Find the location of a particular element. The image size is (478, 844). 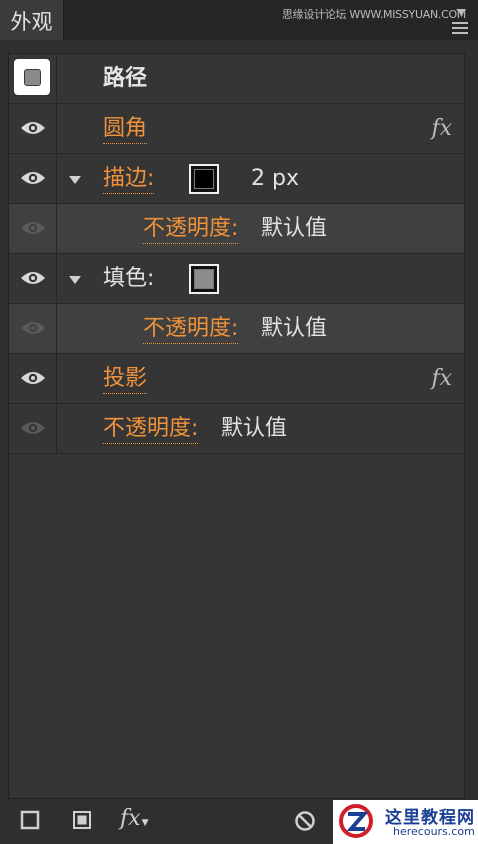

watermark-domain: herecours.com is located at coordinates (434, 831).